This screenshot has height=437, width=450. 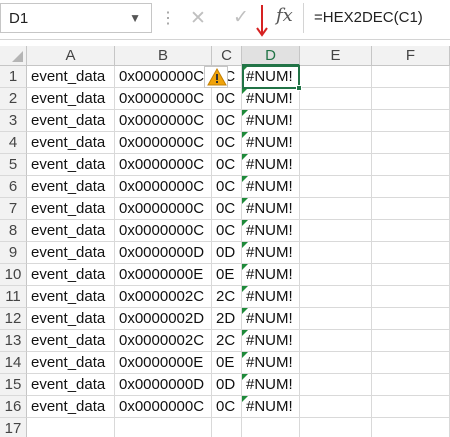 I want to click on cell-b: 0x0000000E, so click(x=163, y=275).